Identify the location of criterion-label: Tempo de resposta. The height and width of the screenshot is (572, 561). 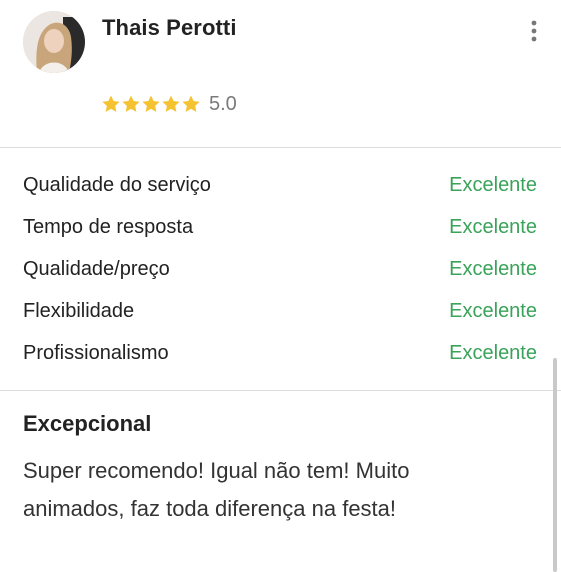
(108, 226).